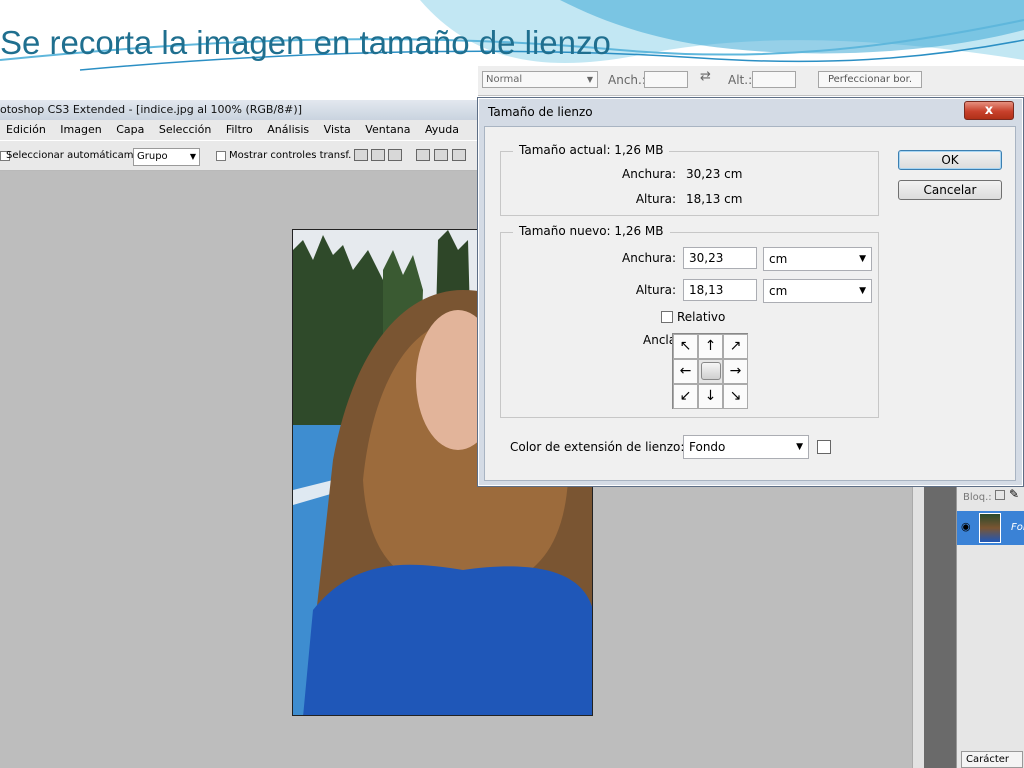 Image resolution: width=1024 pixels, height=768 pixels. Describe the element at coordinates (720, 258) in the screenshot. I see `new-width-input: 30,23` at that location.